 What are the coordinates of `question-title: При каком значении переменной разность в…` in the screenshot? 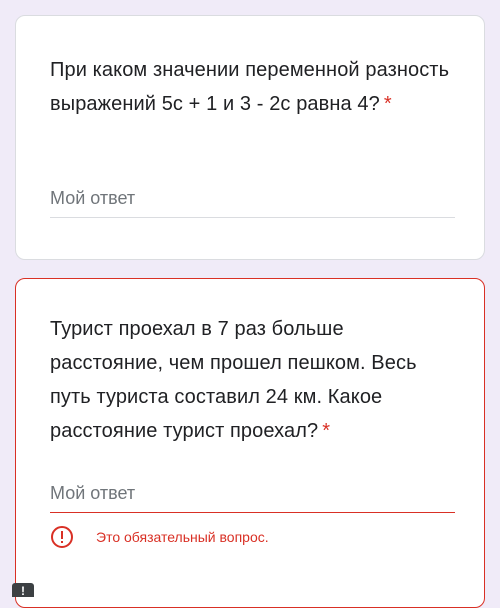 It's located at (254, 87).